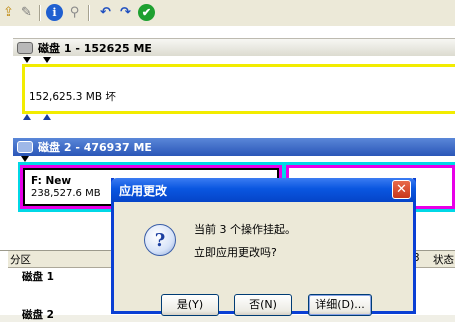 The image size is (455, 322). What do you see at coordinates (263, 305) in the screenshot?
I see `no-button: 否(N)` at bounding box center [263, 305].